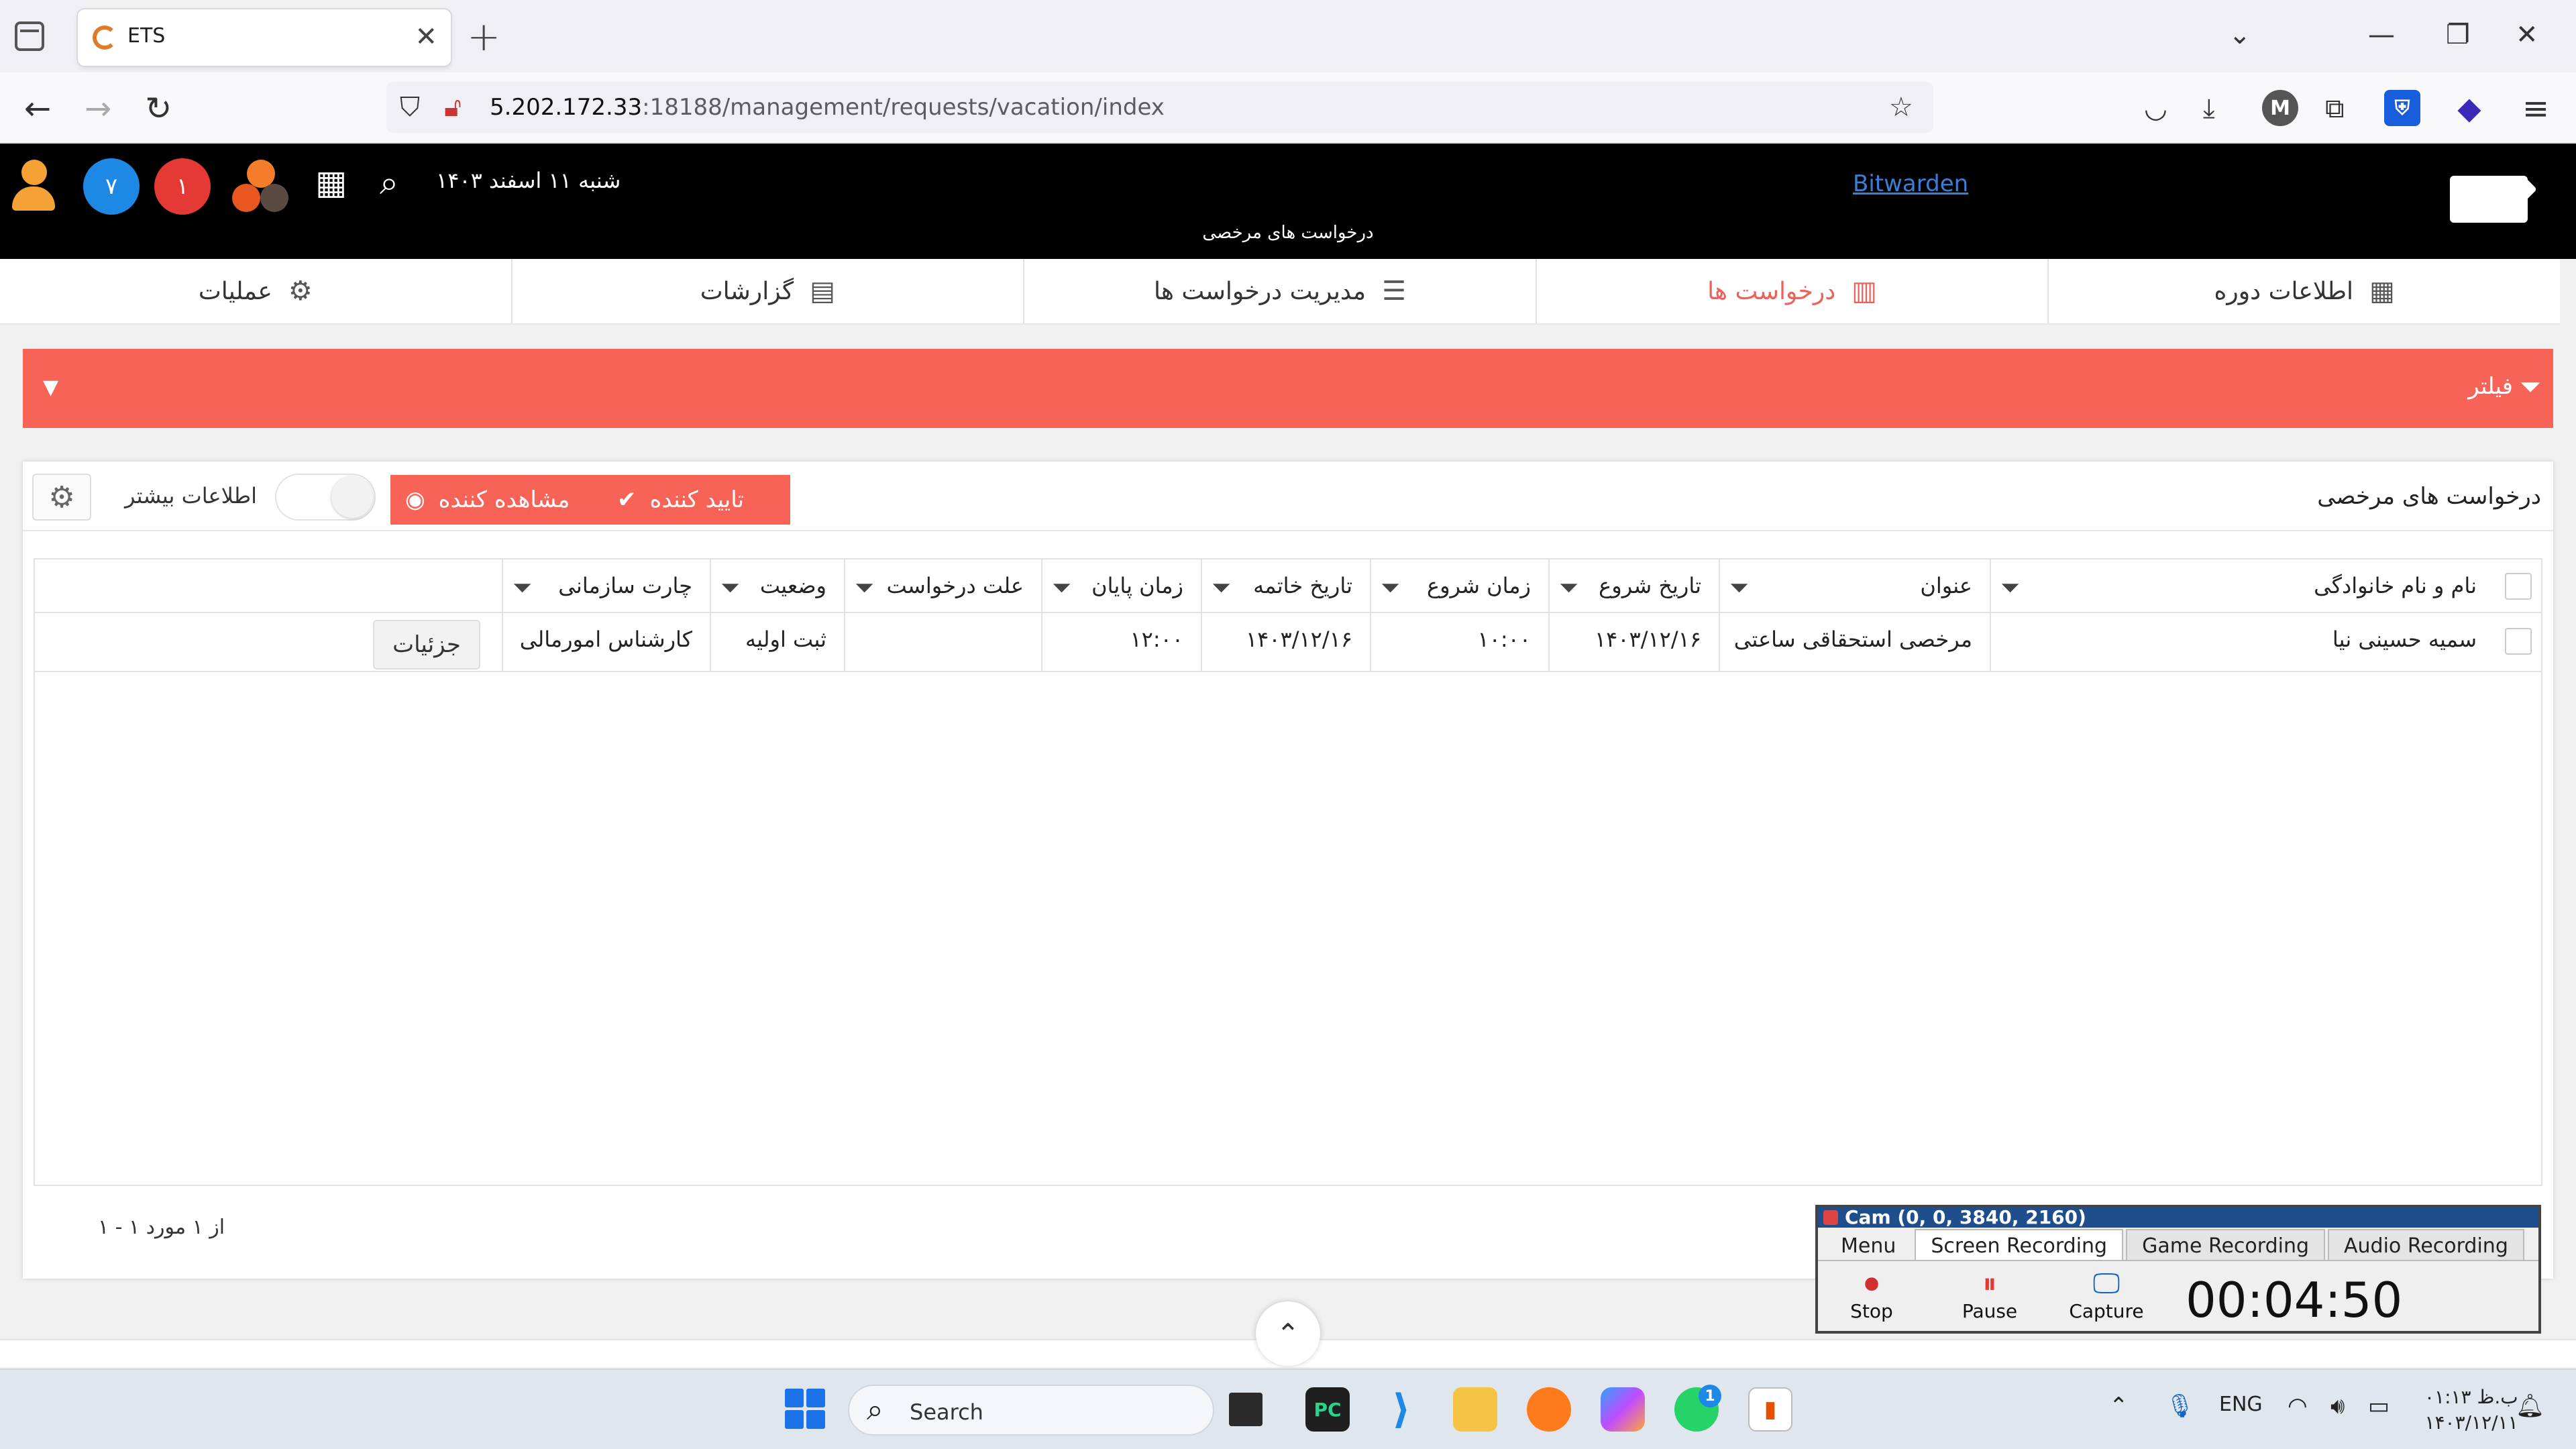 The height and width of the screenshot is (1449, 2576). What do you see at coordinates (264, 37) in the screenshot?
I see `browser-tab: ETS ✕` at bounding box center [264, 37].